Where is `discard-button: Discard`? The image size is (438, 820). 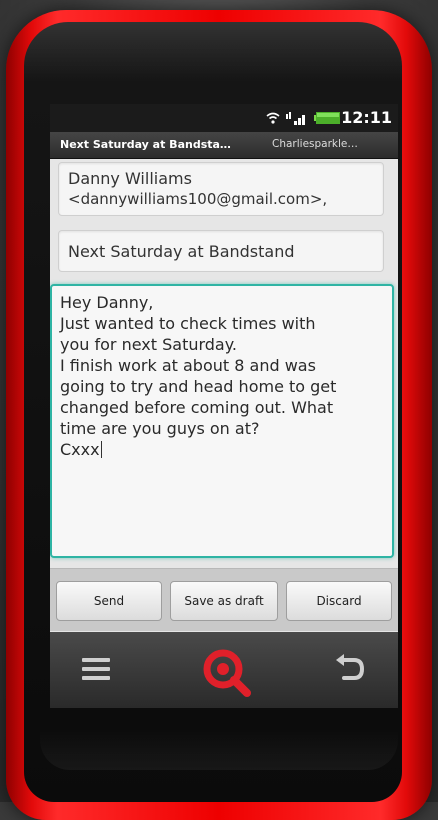 discard-button: Discard is located at coordinates (339, 601).